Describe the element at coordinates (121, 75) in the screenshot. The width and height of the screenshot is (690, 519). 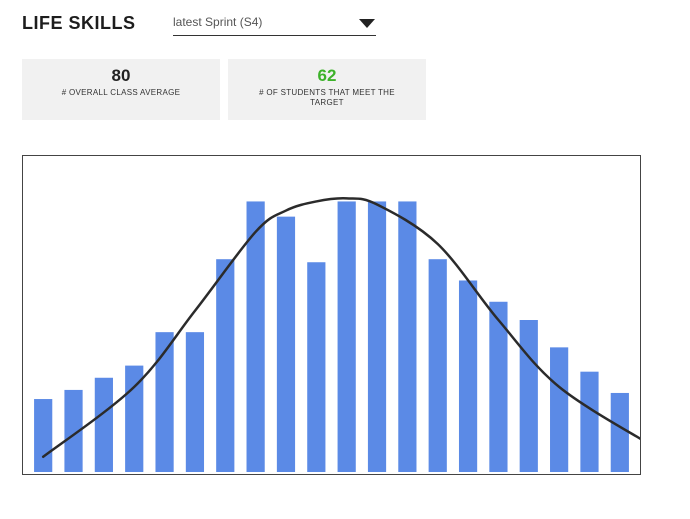
I see `class-average-value: 80` at that location.